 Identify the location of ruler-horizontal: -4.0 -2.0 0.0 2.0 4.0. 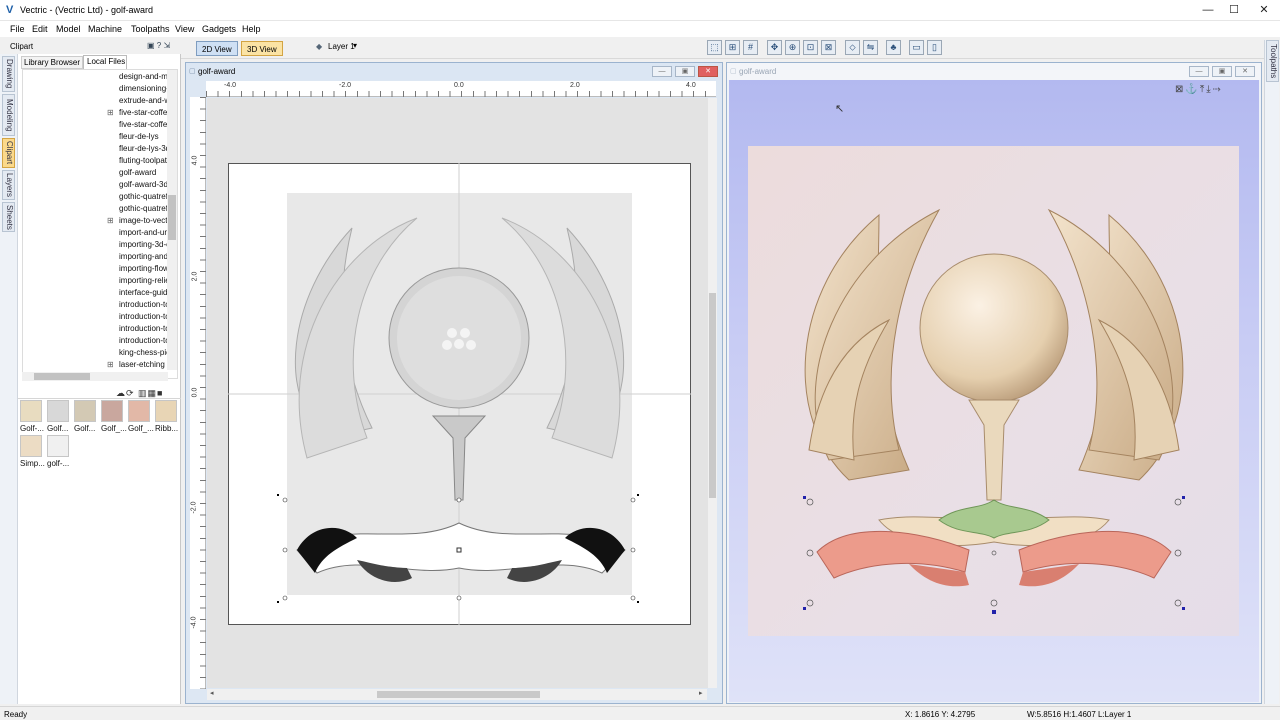
(461, 89).